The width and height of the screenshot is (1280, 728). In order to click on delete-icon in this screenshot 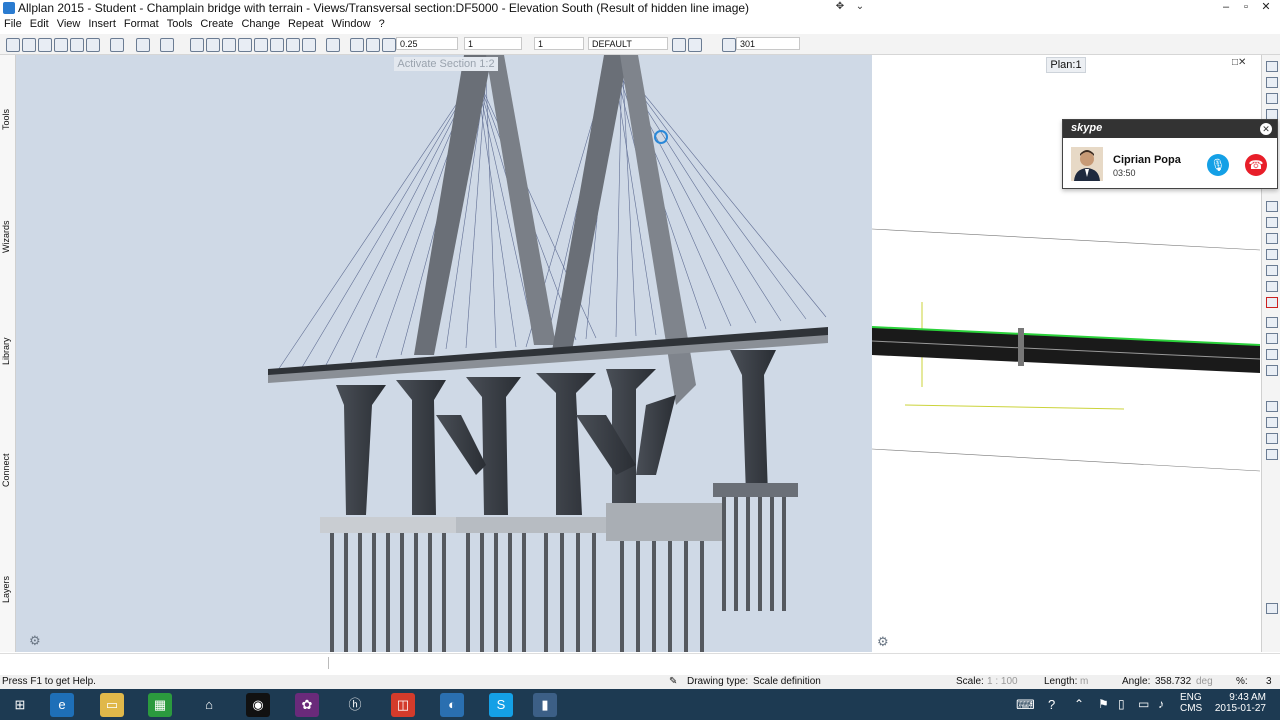, I will do `click(245, 45)`.